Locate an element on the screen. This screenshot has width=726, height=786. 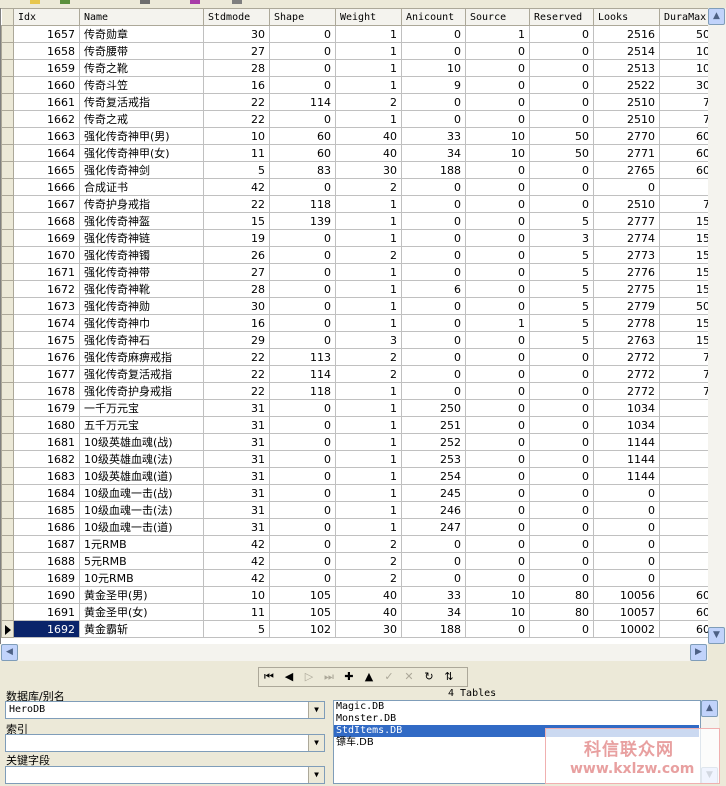
grid-cell: 70 is located at coordinates (683, 119).